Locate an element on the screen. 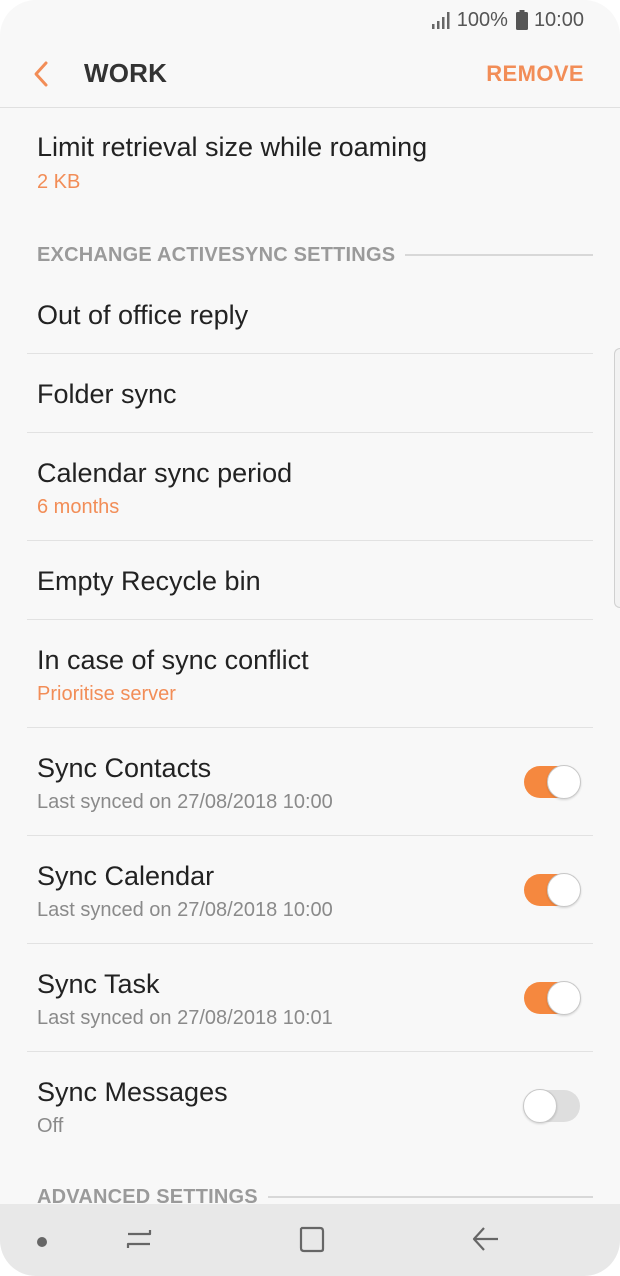  sync-task-toggle is located at coordinates (552, 998).